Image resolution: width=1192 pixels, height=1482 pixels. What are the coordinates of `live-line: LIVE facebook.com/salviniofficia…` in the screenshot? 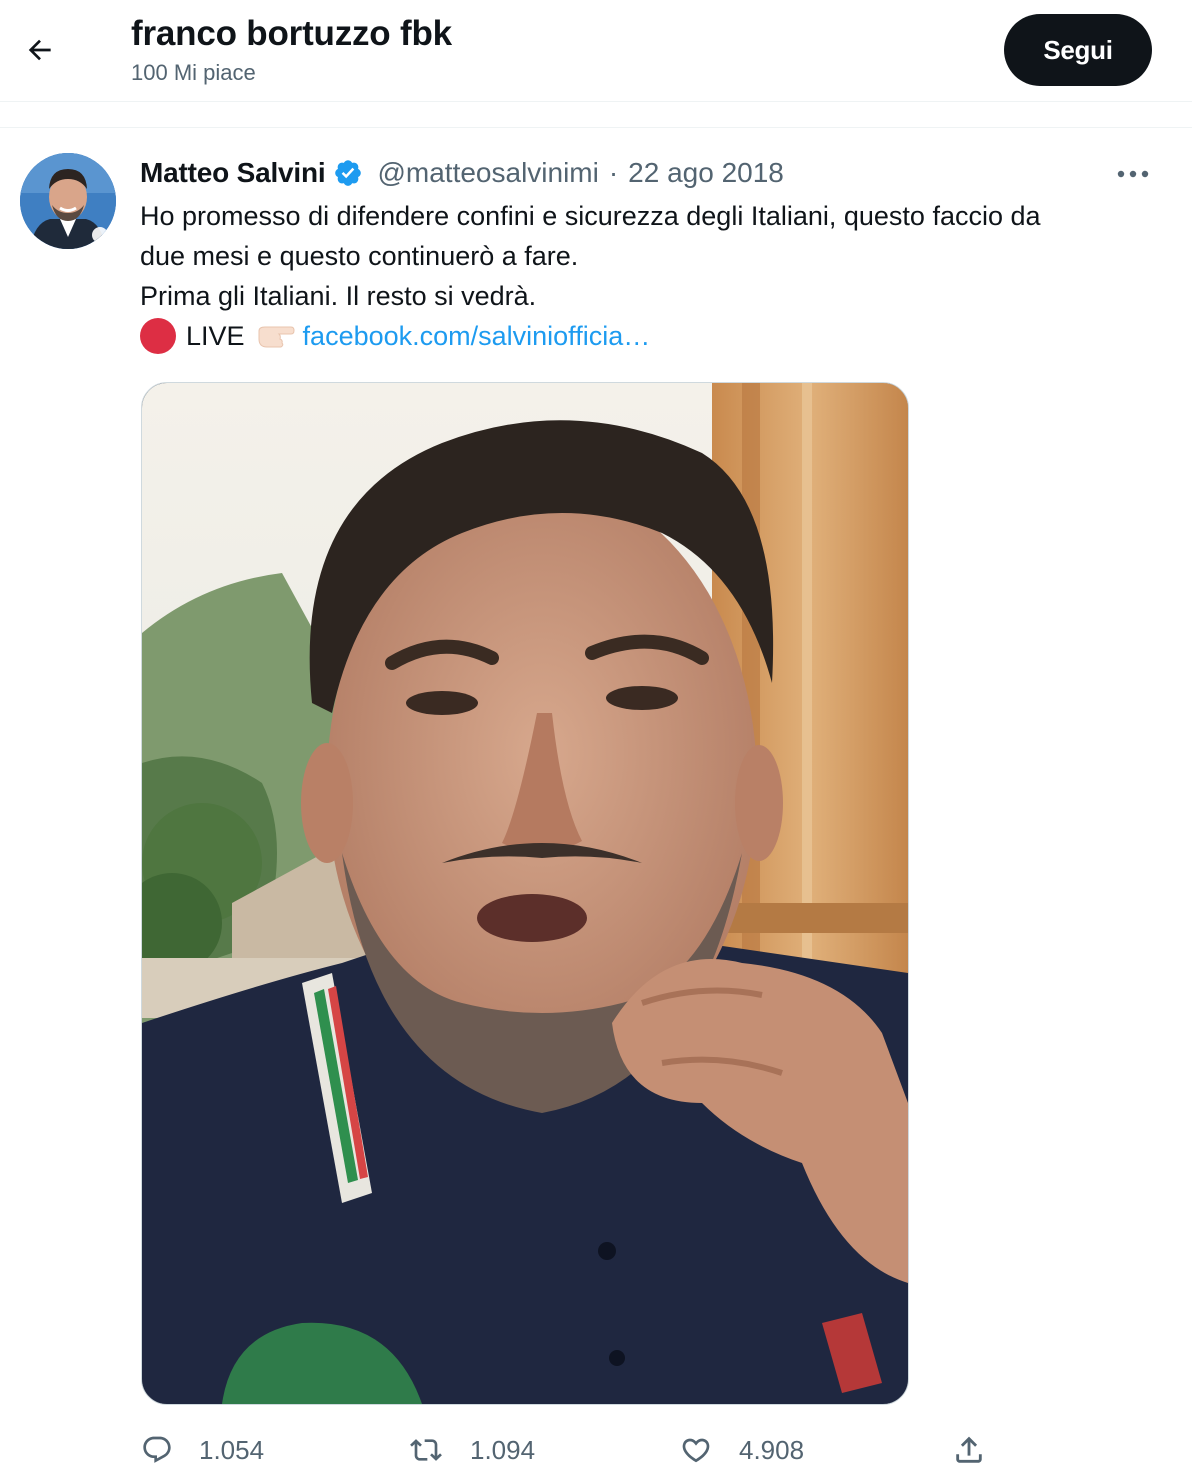 It's located at (655, 336).